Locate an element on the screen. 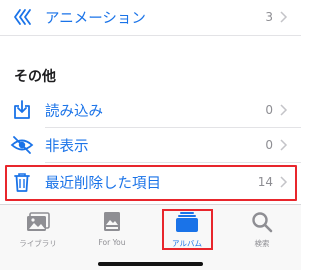 The image size is (320, 270). tab-label: 検索 is located at coordinates (262, 243).